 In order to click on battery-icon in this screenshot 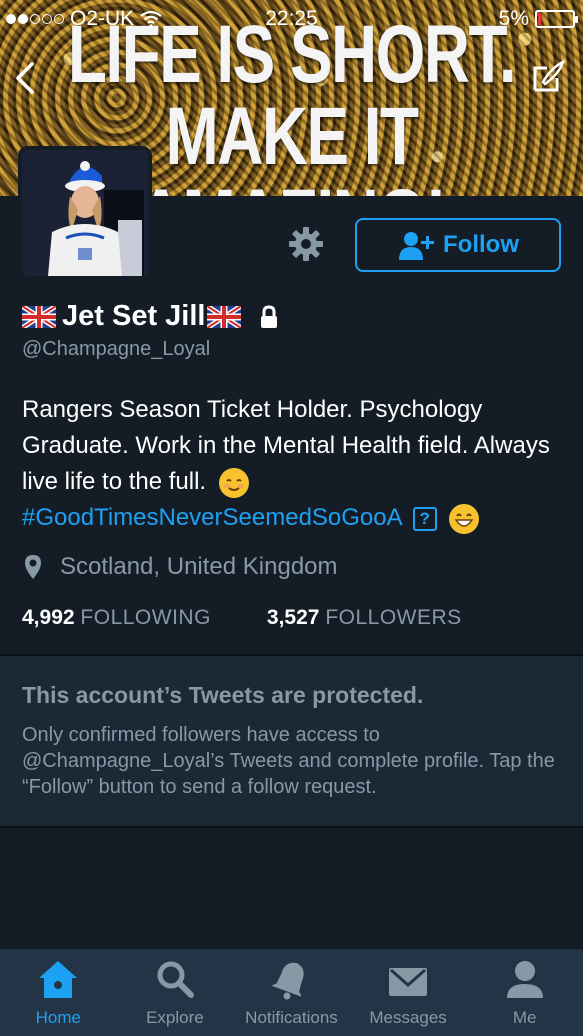, I will do `click(556, 19)`.